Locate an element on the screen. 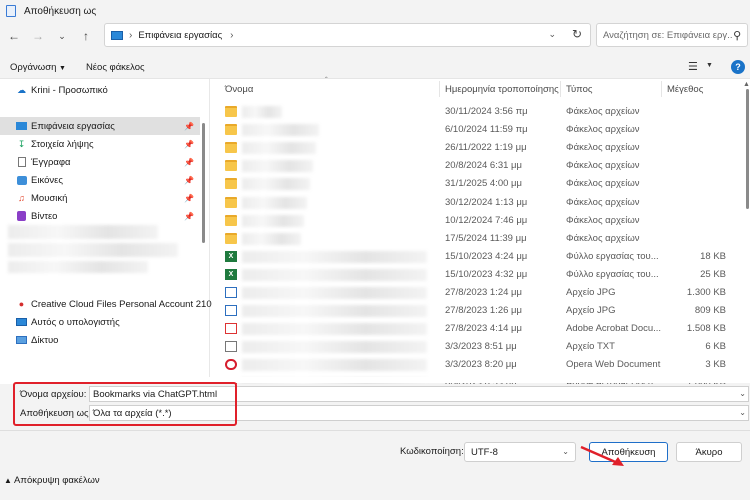  file-date: 27/8/2023 4:14 μμ is located at coordinates (483, 329).